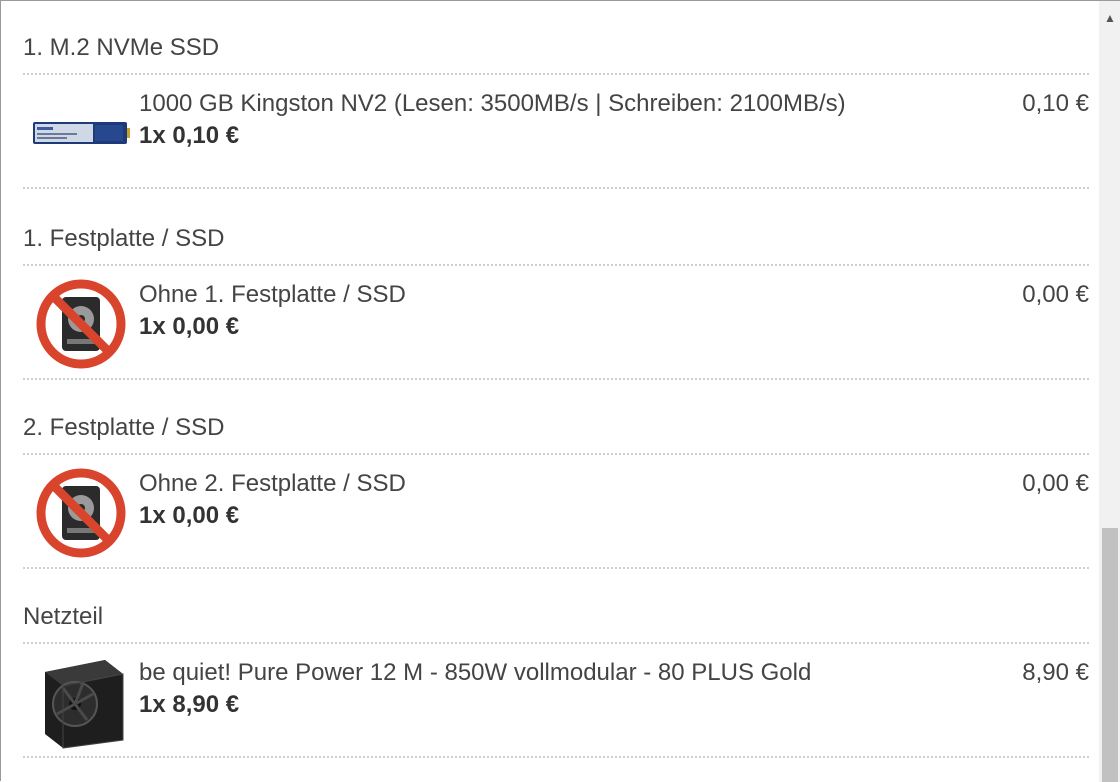  What do you see at coordinates (124, 427) in the screenshot?
I see `section-title: 2. Festplatte / SSD` at bounding box center [124, 427].